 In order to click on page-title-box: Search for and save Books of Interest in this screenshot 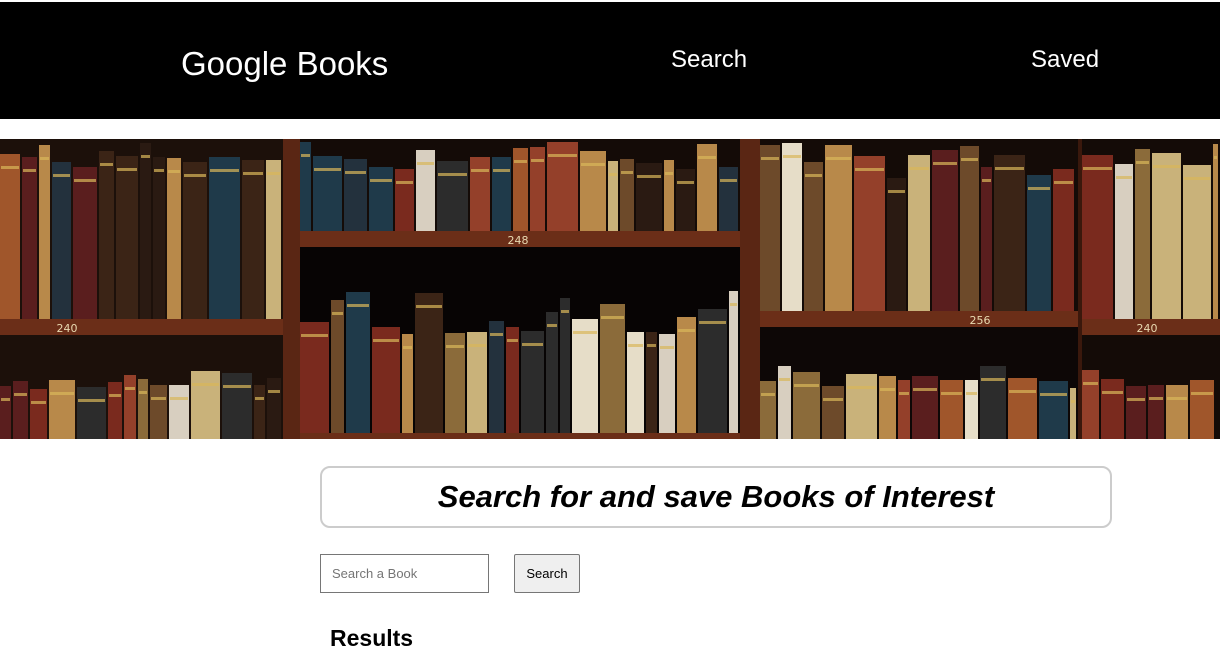, I will do `click(716, 497)`.